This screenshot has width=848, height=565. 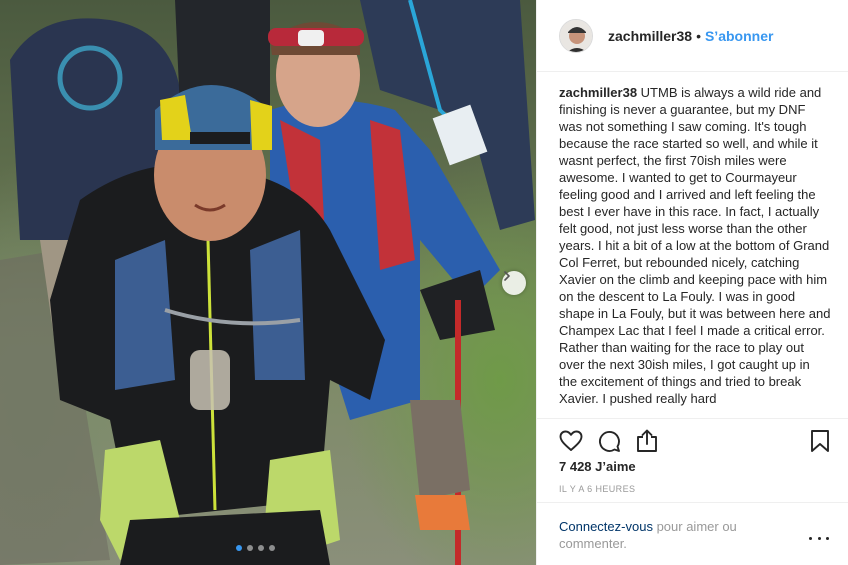 I want to click on comment-button, so click(x=609, y=441).